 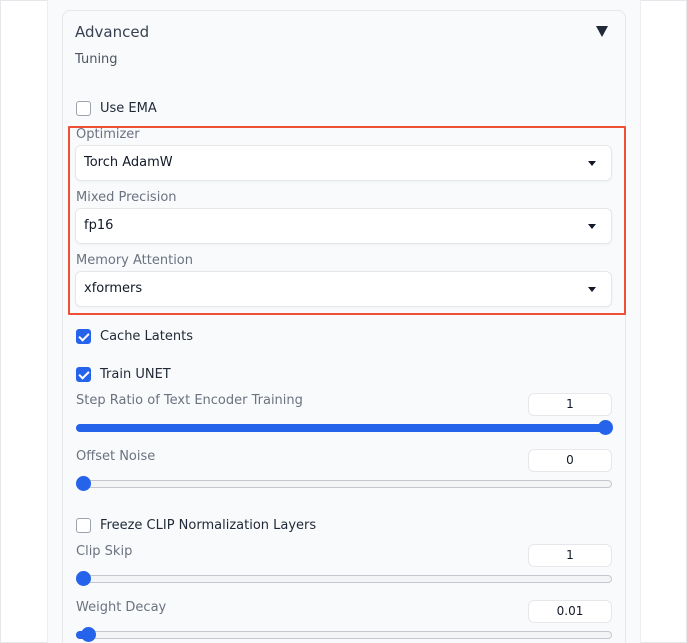 I want to click on step-ratio-slider, so click(x=344, y=428).